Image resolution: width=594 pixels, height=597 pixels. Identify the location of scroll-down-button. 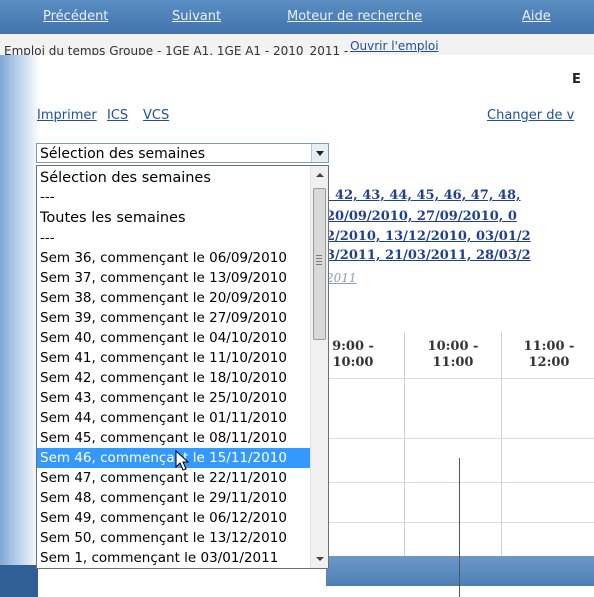
(319, 559).